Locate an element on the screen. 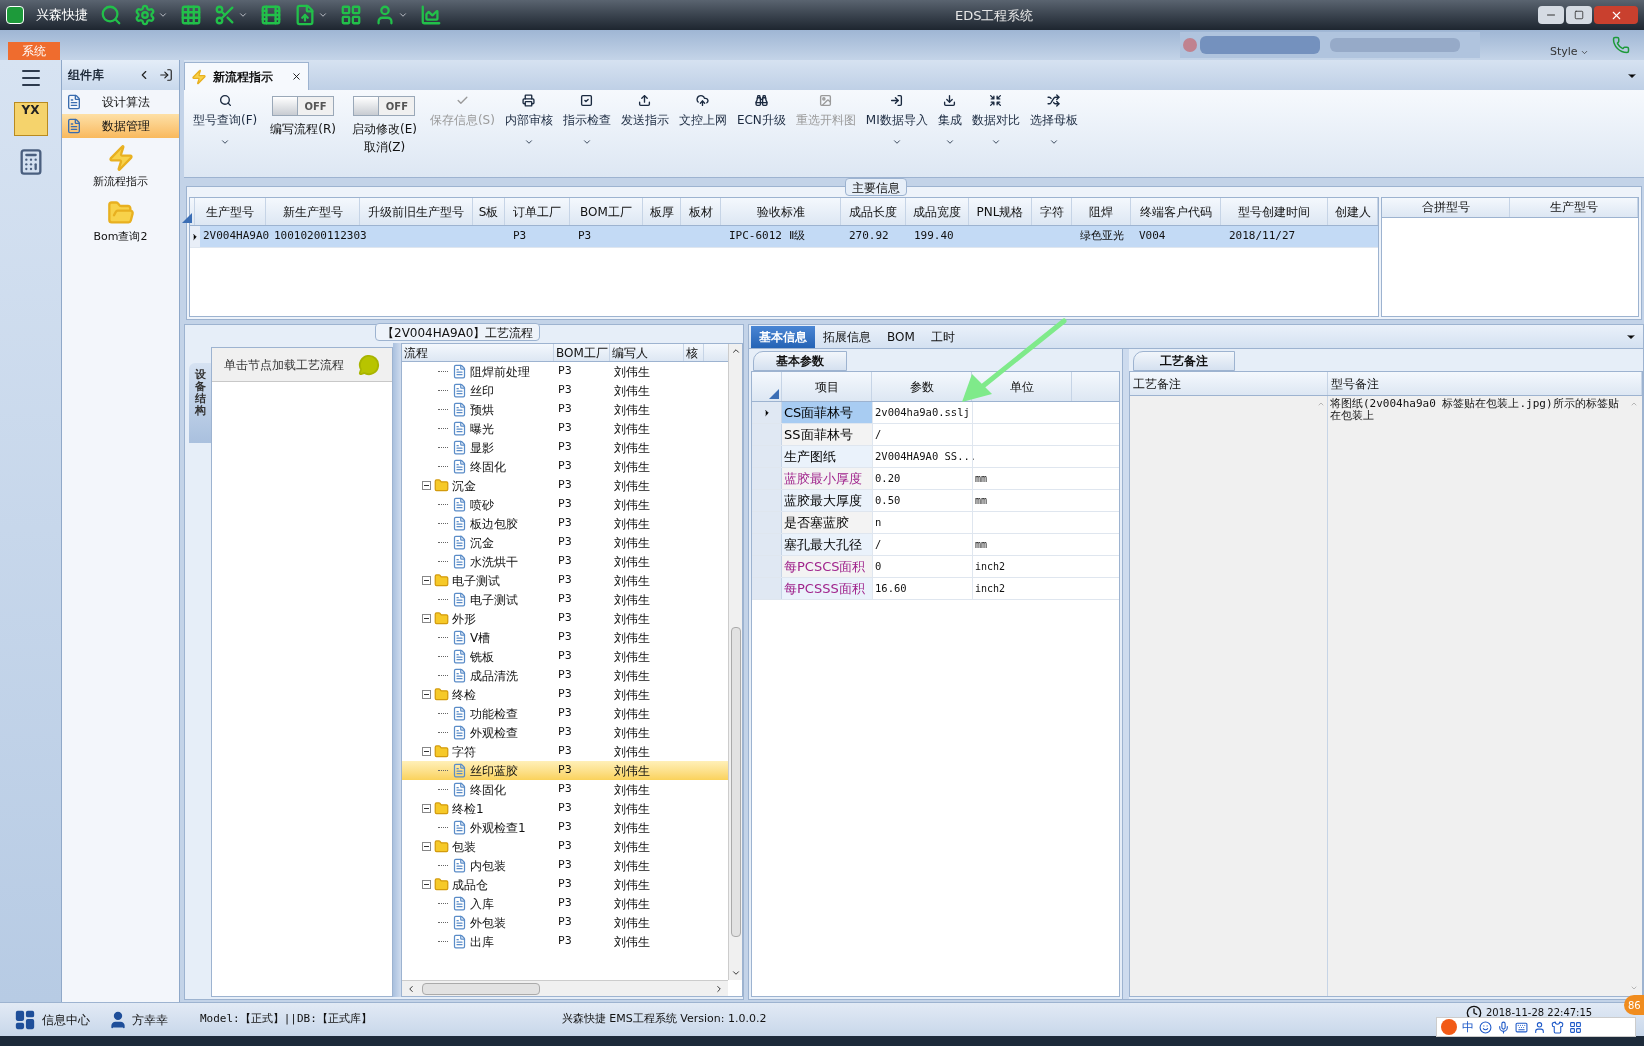 The height and width of the screenshot is (1046, 1644). tree-row: 功能检查 P3 刘伟生 is located at coordinates (565, 713).